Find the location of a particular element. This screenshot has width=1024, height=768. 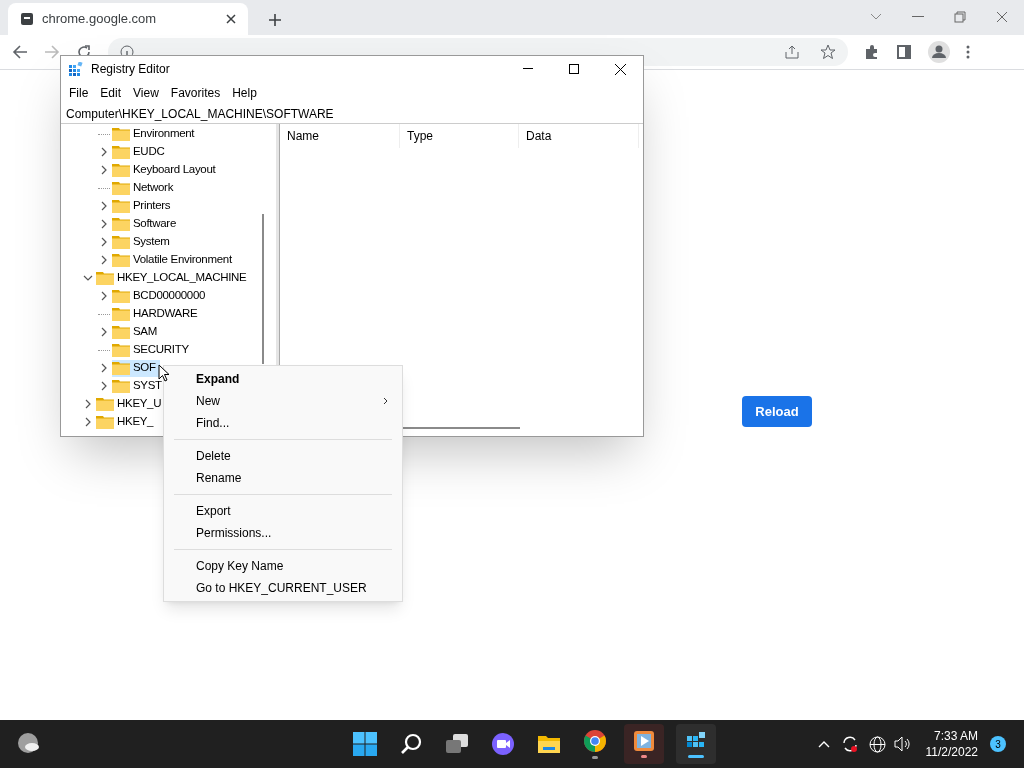

window-title: Registry Editor is located at coordinates (130, 69).